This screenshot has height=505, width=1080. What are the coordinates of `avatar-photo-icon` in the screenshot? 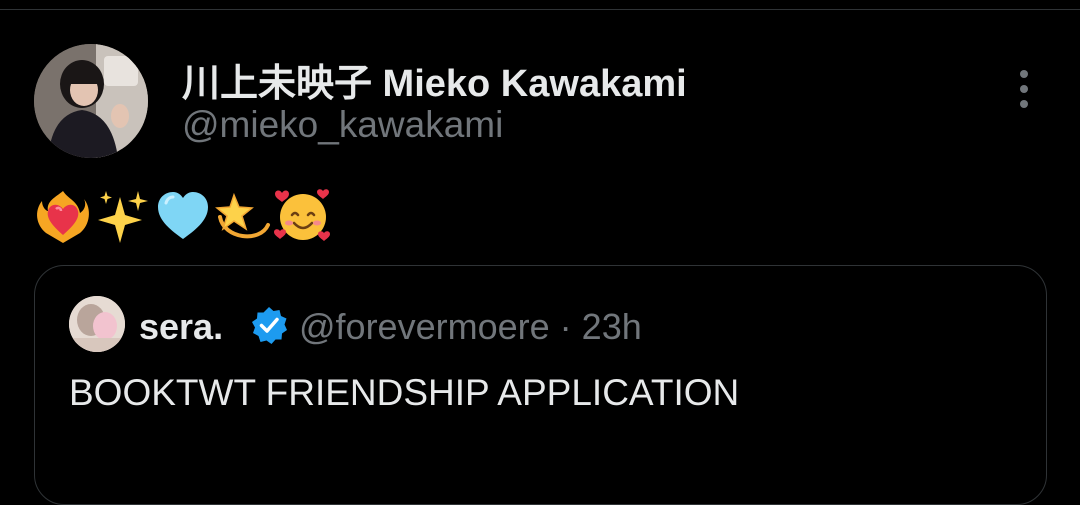 It's located at (91, 101).